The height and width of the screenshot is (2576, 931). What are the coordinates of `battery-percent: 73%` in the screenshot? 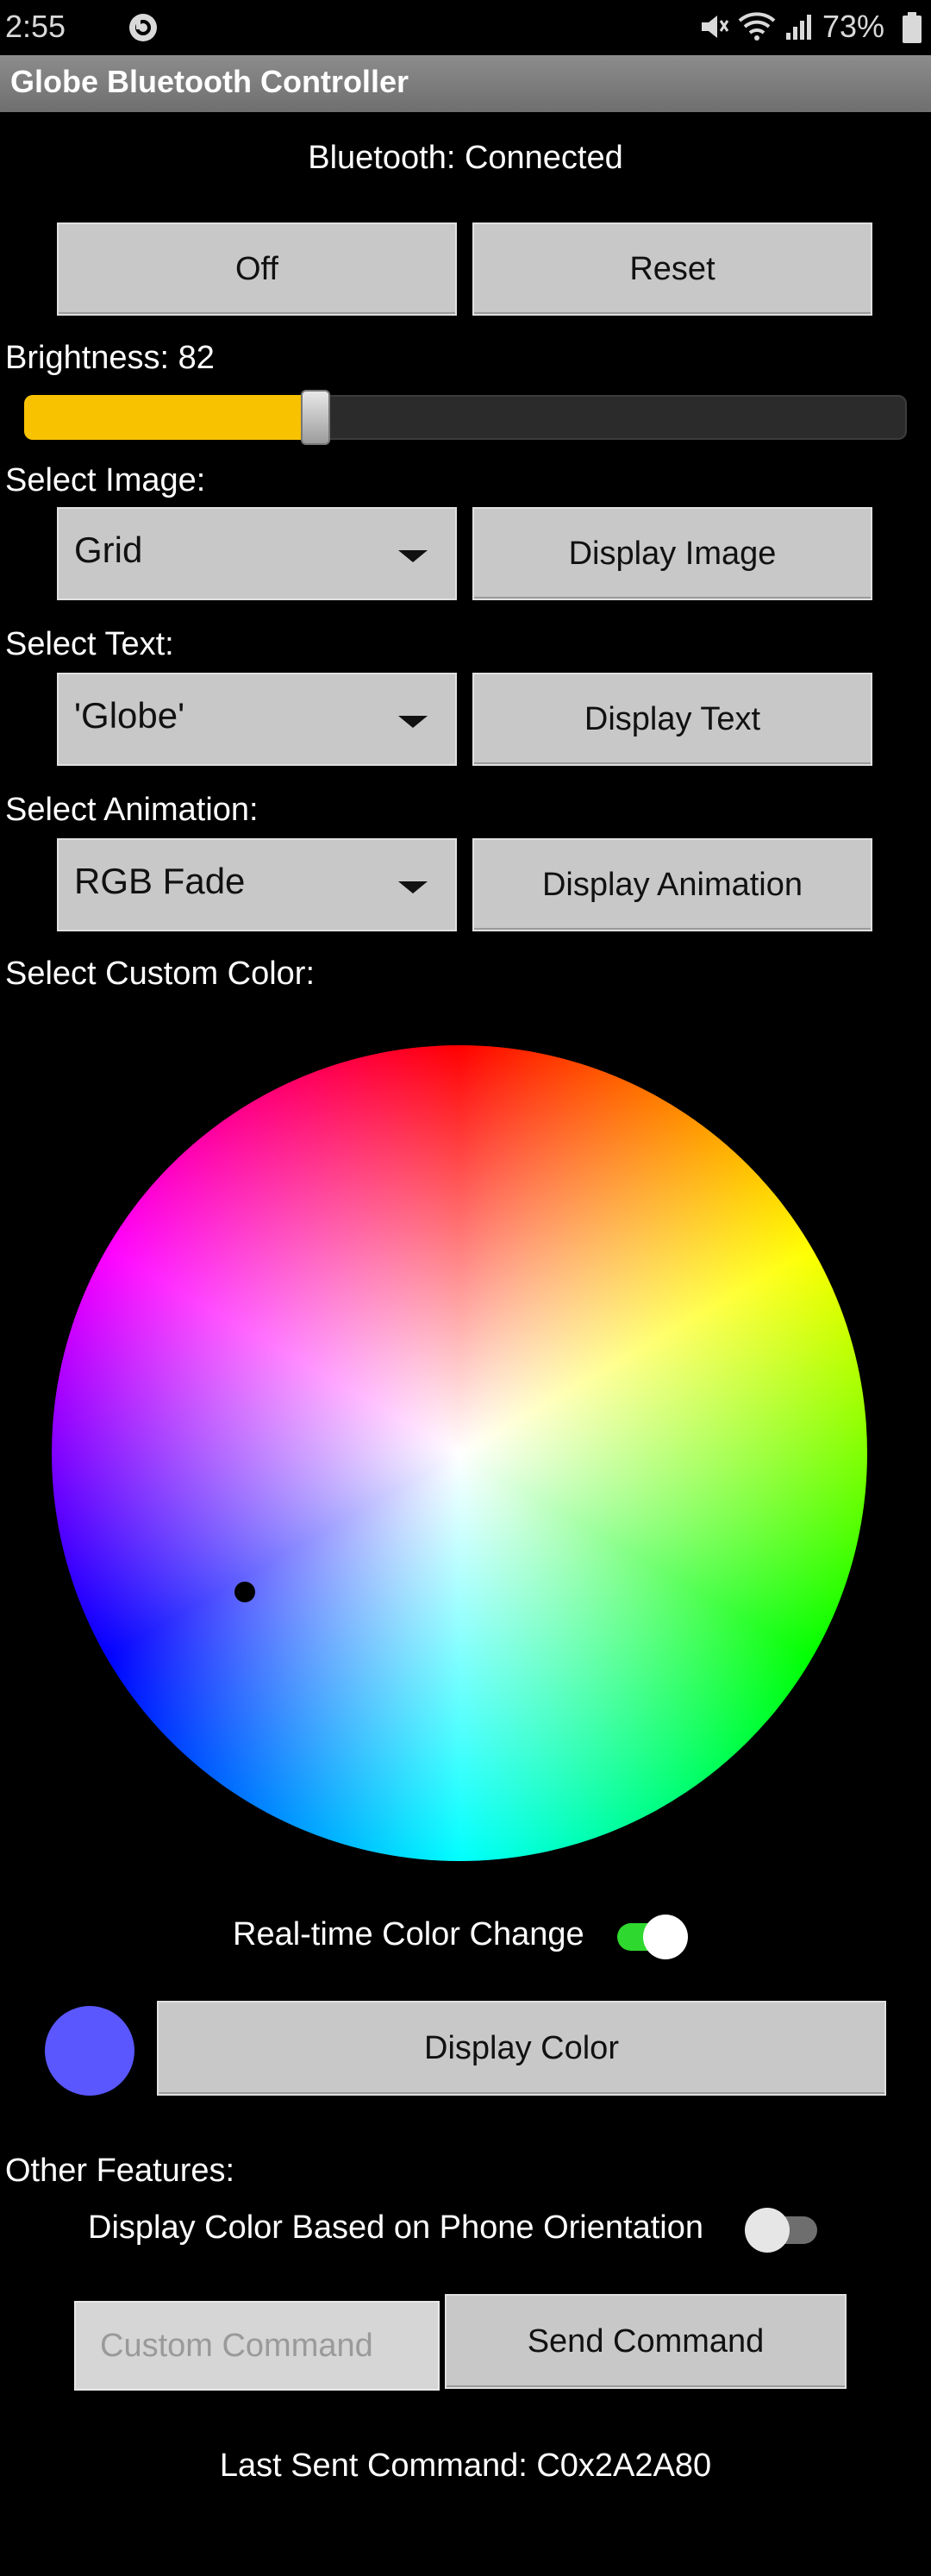 It's located at (853, 26).